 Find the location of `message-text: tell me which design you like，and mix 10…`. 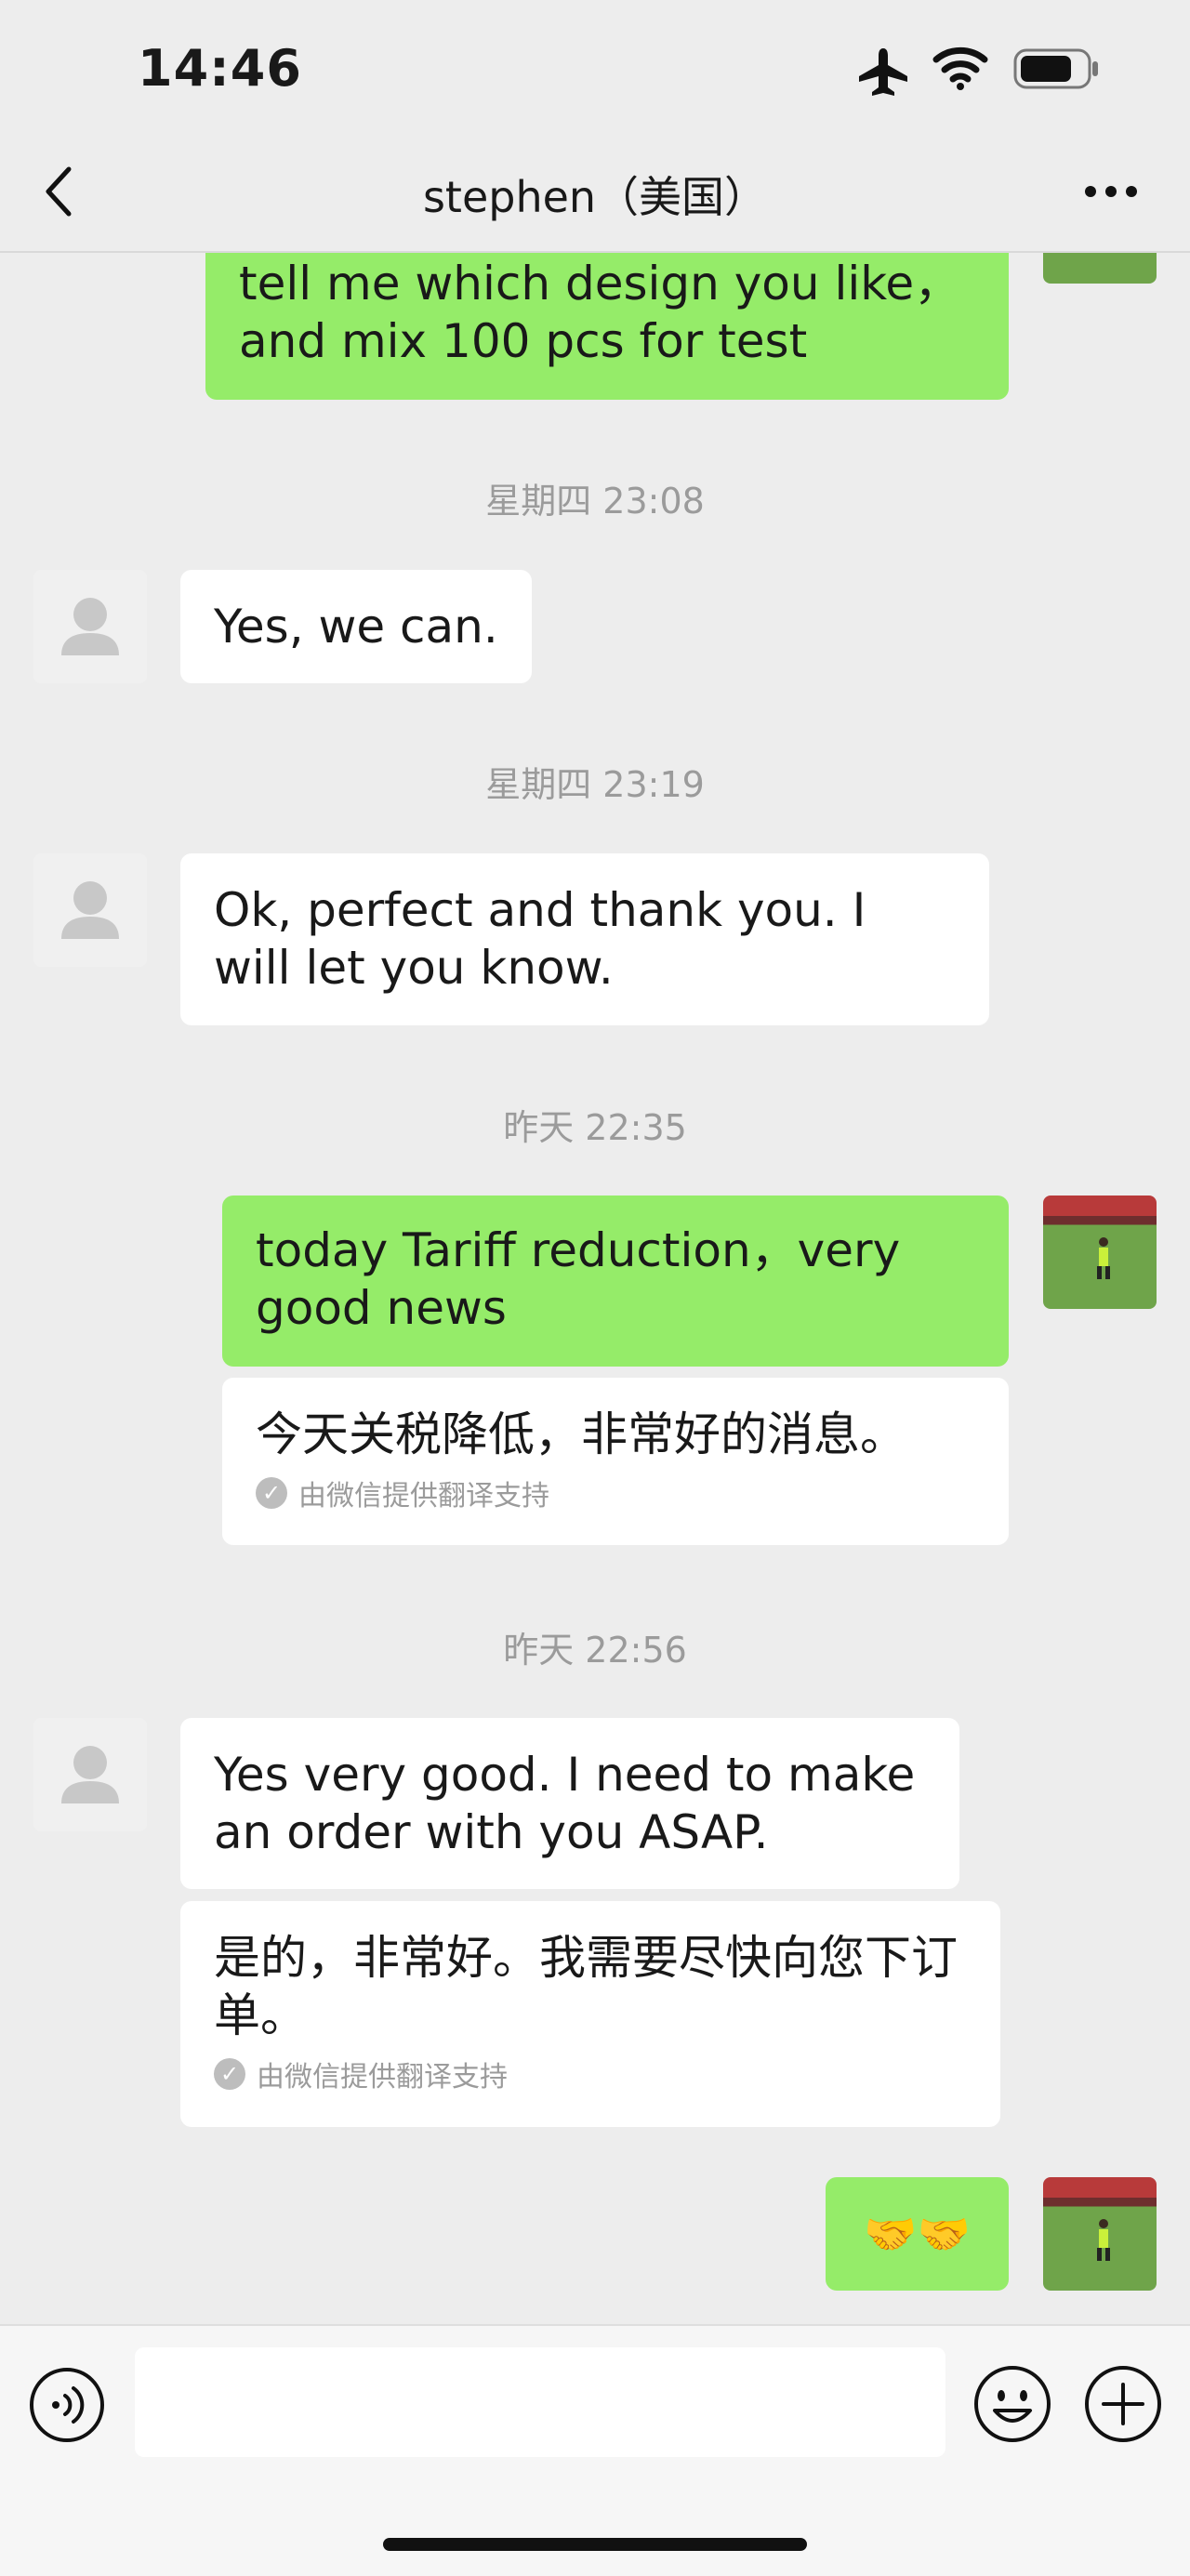

message-text: tell me which design you like，and mix 10… is located at coordinates (600, 312).